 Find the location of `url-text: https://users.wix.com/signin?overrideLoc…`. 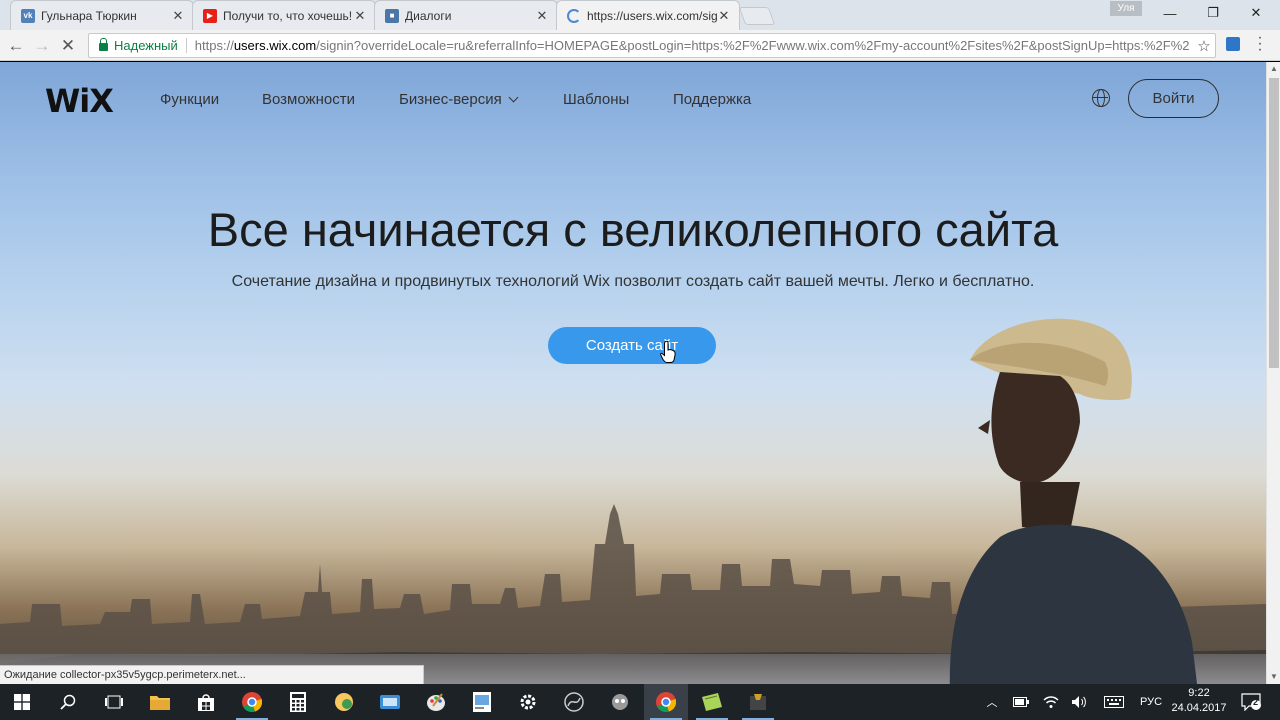

url-text: https://users.wix.com/signin?overrideLoc… is located at coordinates (694, 45).